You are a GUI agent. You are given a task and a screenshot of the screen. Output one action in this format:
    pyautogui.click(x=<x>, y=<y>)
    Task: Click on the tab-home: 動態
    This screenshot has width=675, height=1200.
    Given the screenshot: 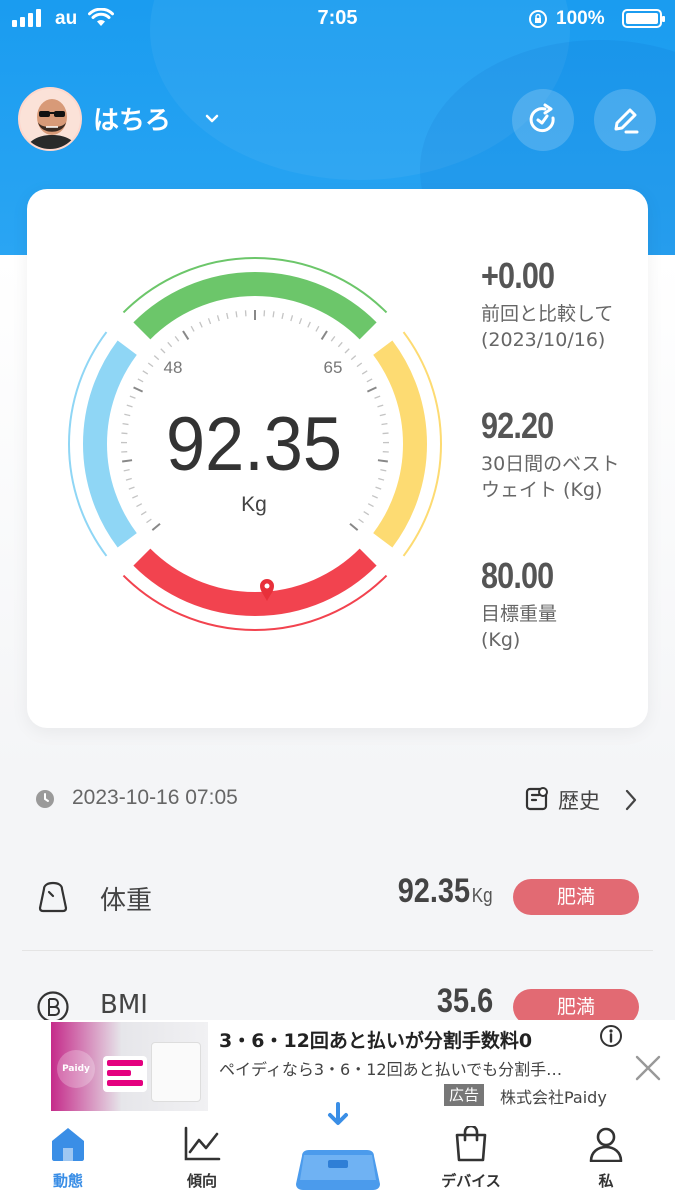 What is the action you would take?
    pyautogui.click(x=68, y=1158)
    